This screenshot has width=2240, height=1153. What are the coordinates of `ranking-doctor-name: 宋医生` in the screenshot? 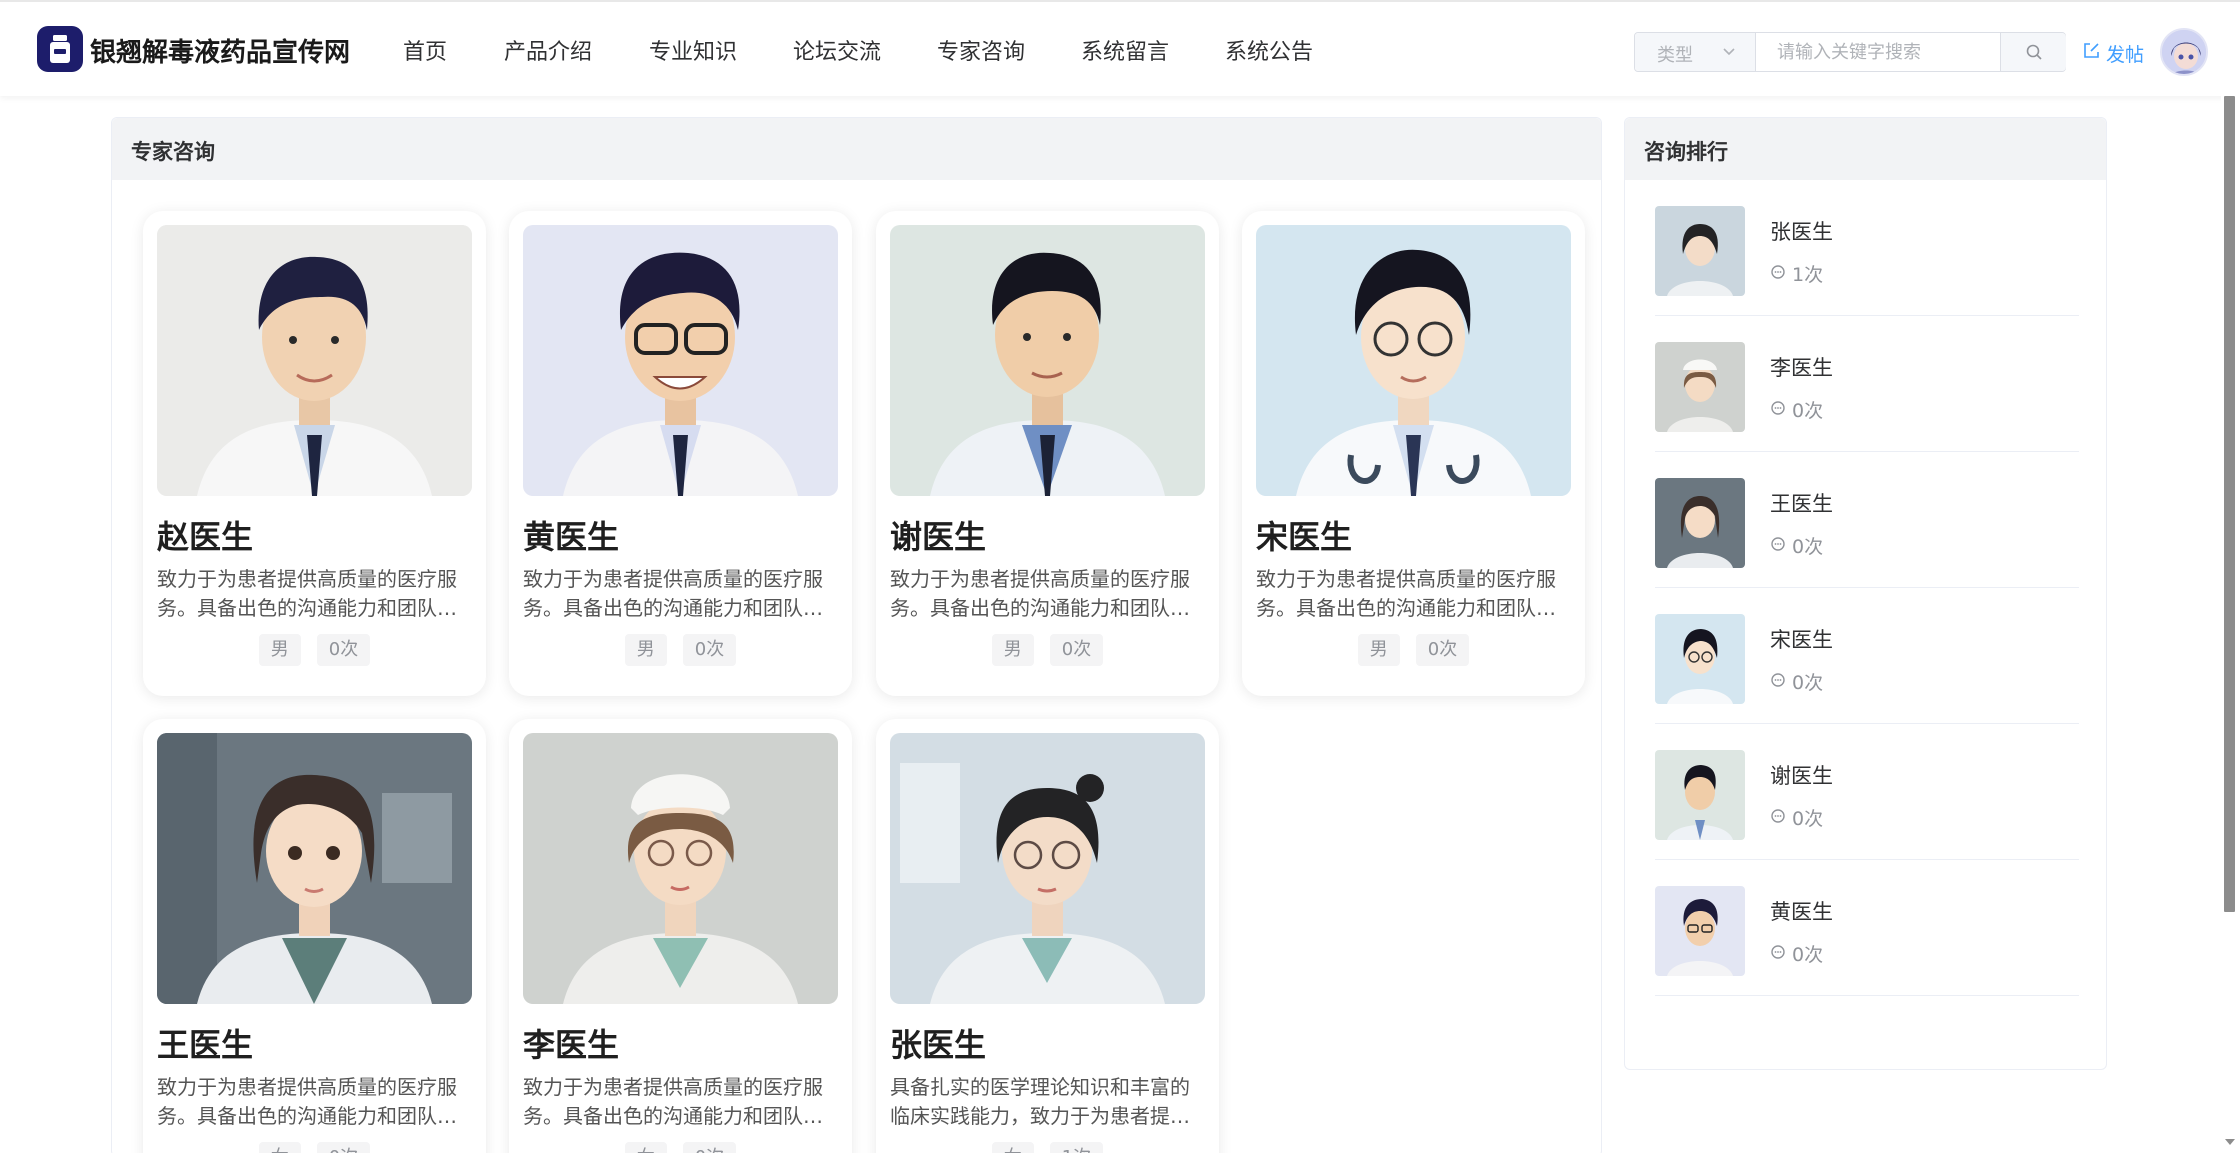 It's located at (1801, 640).